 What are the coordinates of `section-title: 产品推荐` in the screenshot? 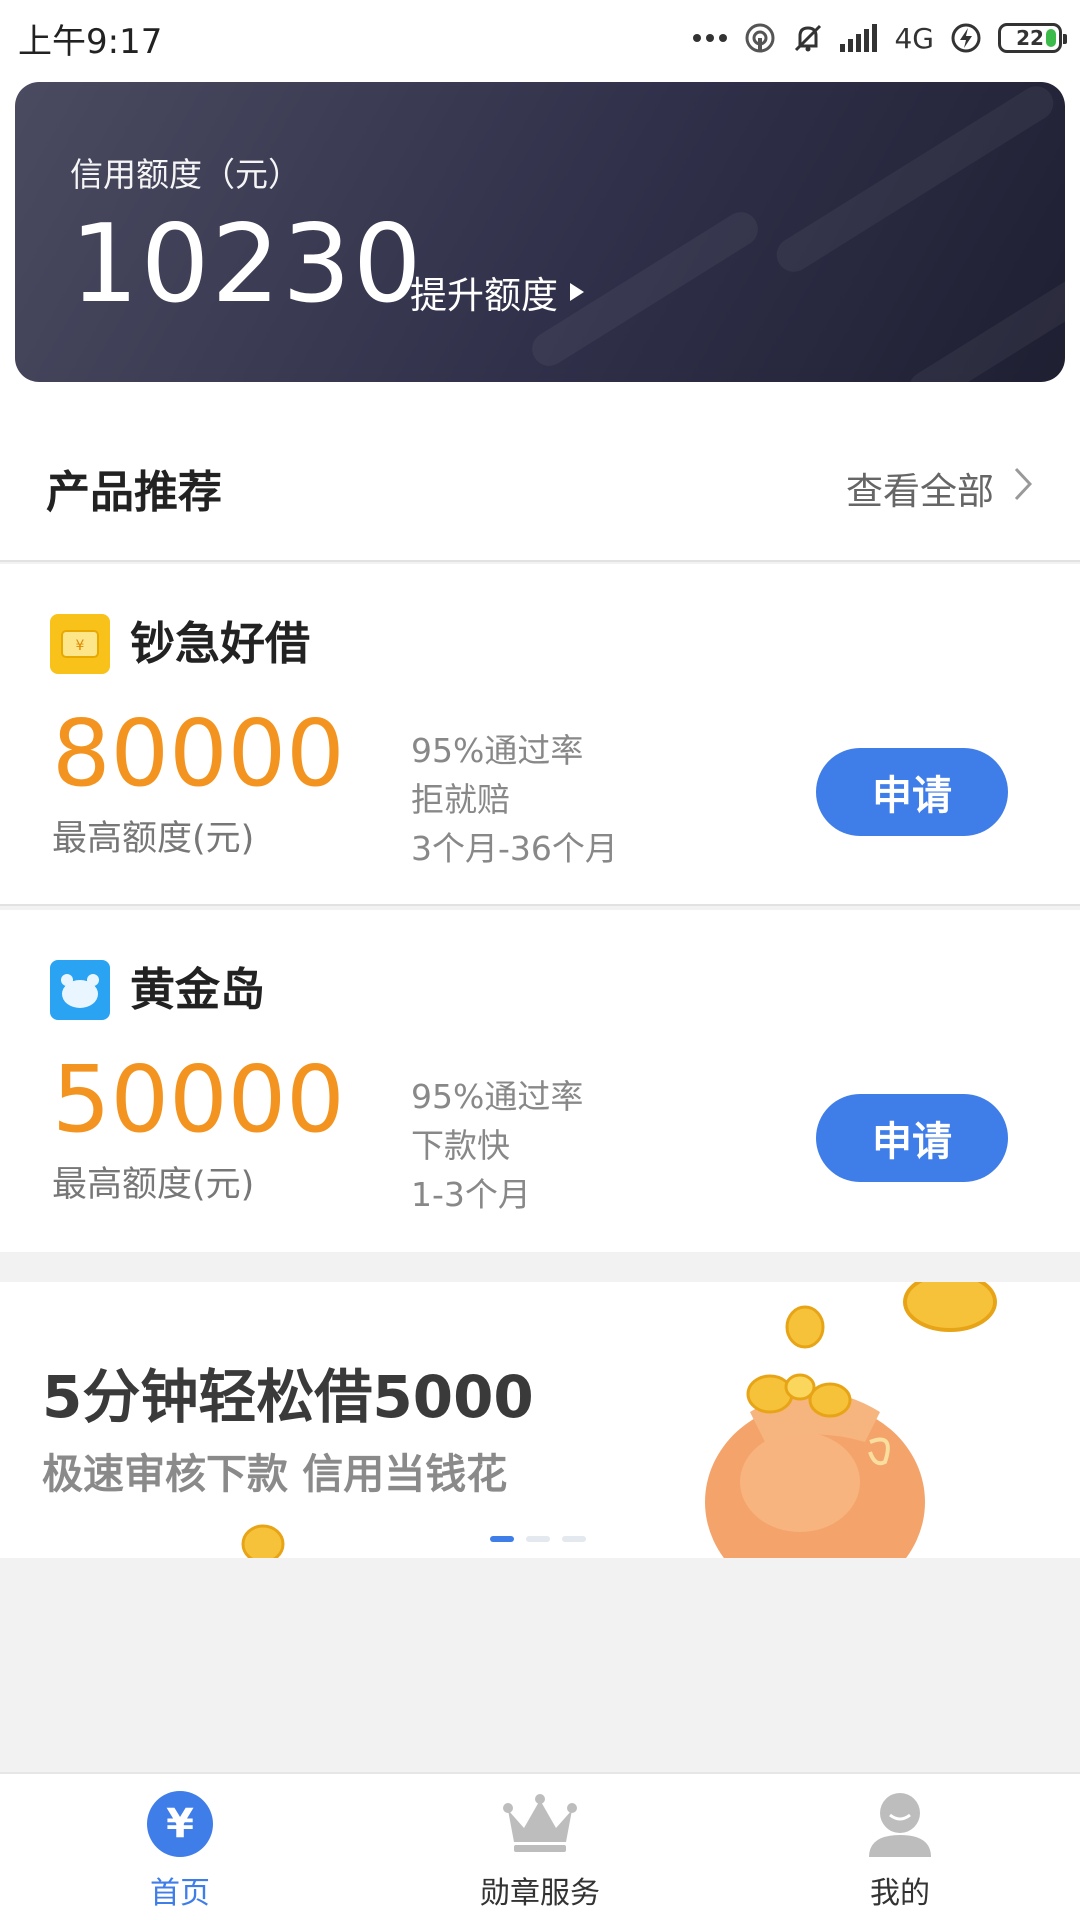 It's located at (134, 492).